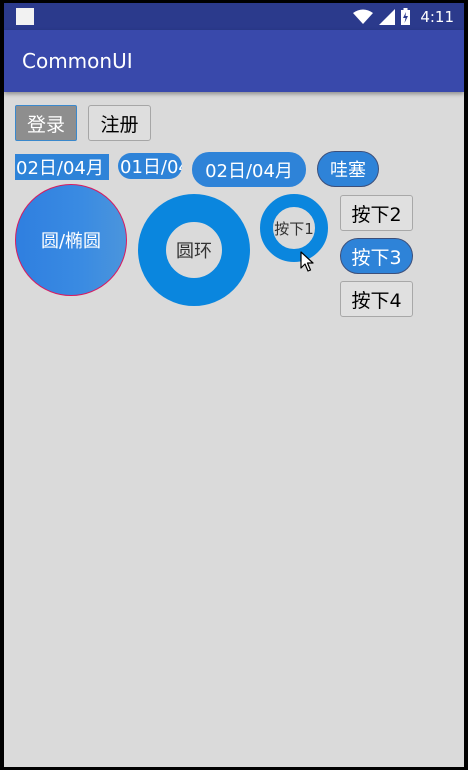 This screenshot has width=468, height=770. What do you see at coordinates (46, 123) in the screenshot?
I see `login-button: 登录` at bounding box center [46, 123].